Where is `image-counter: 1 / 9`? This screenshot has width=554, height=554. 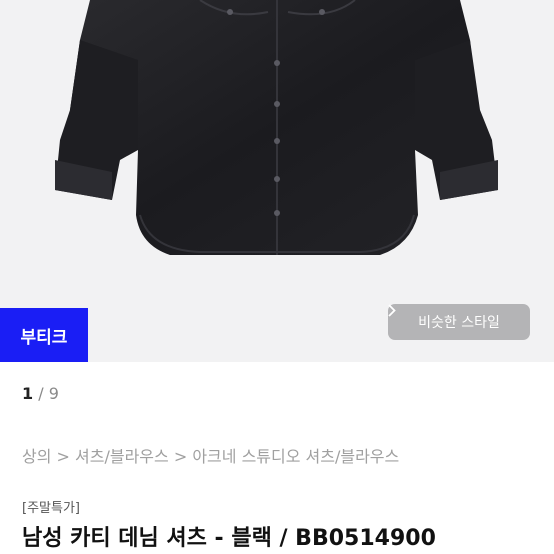 image-counter: 1 / 9 is located at coordinates (40, 393).